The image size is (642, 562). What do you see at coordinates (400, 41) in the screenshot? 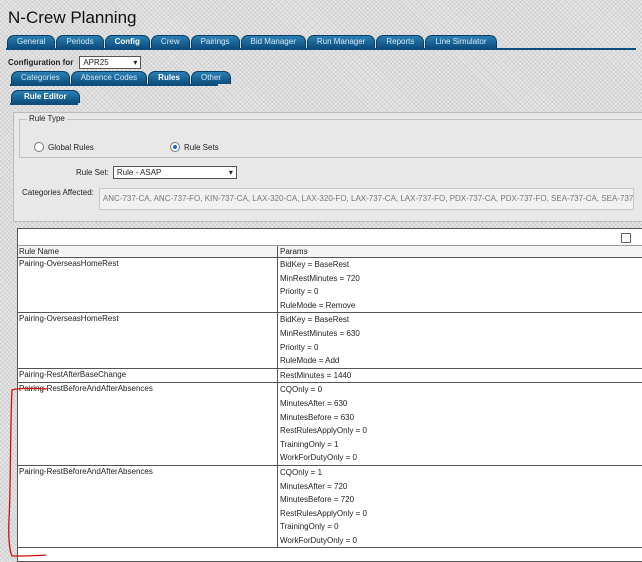
I see `tab-reports: Reports` at bounding box center [400, 41].